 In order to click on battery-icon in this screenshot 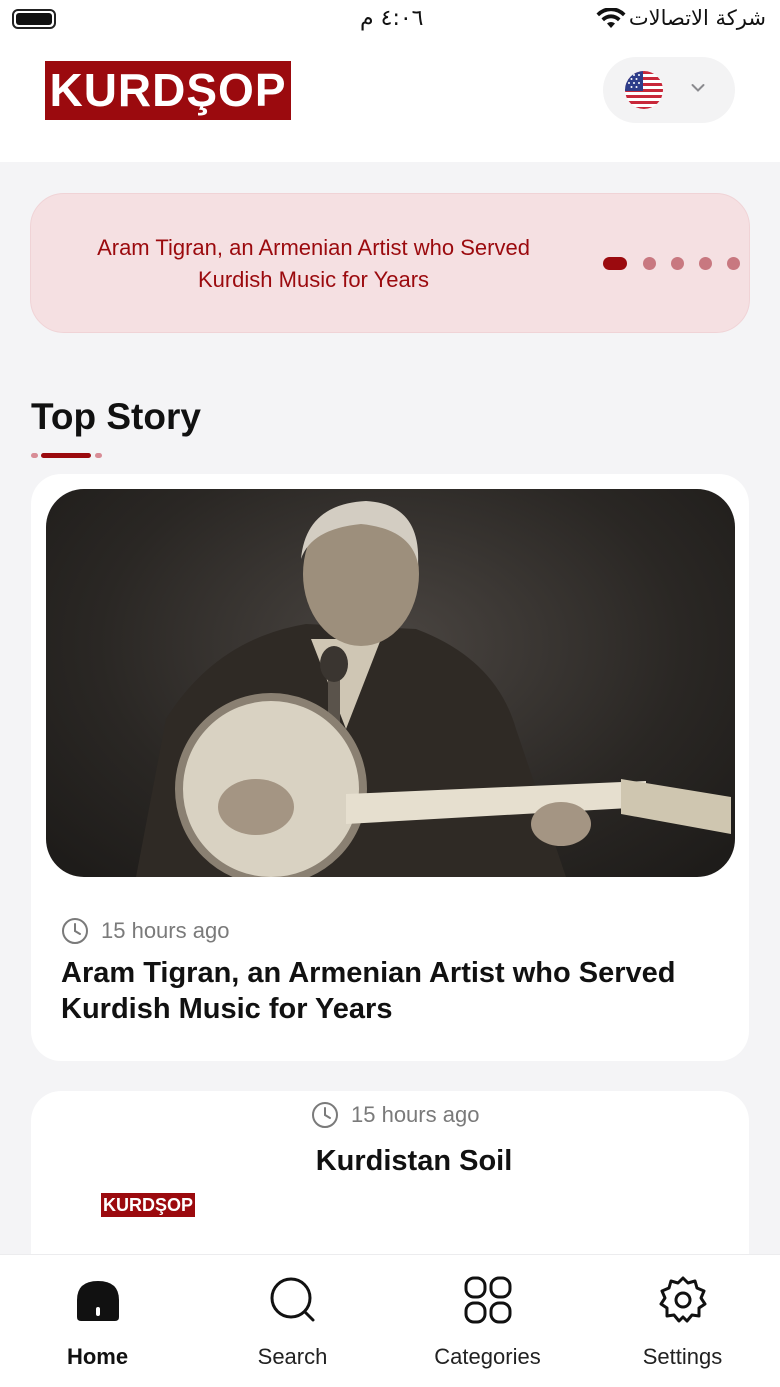, I will do `click(34, 19)`.